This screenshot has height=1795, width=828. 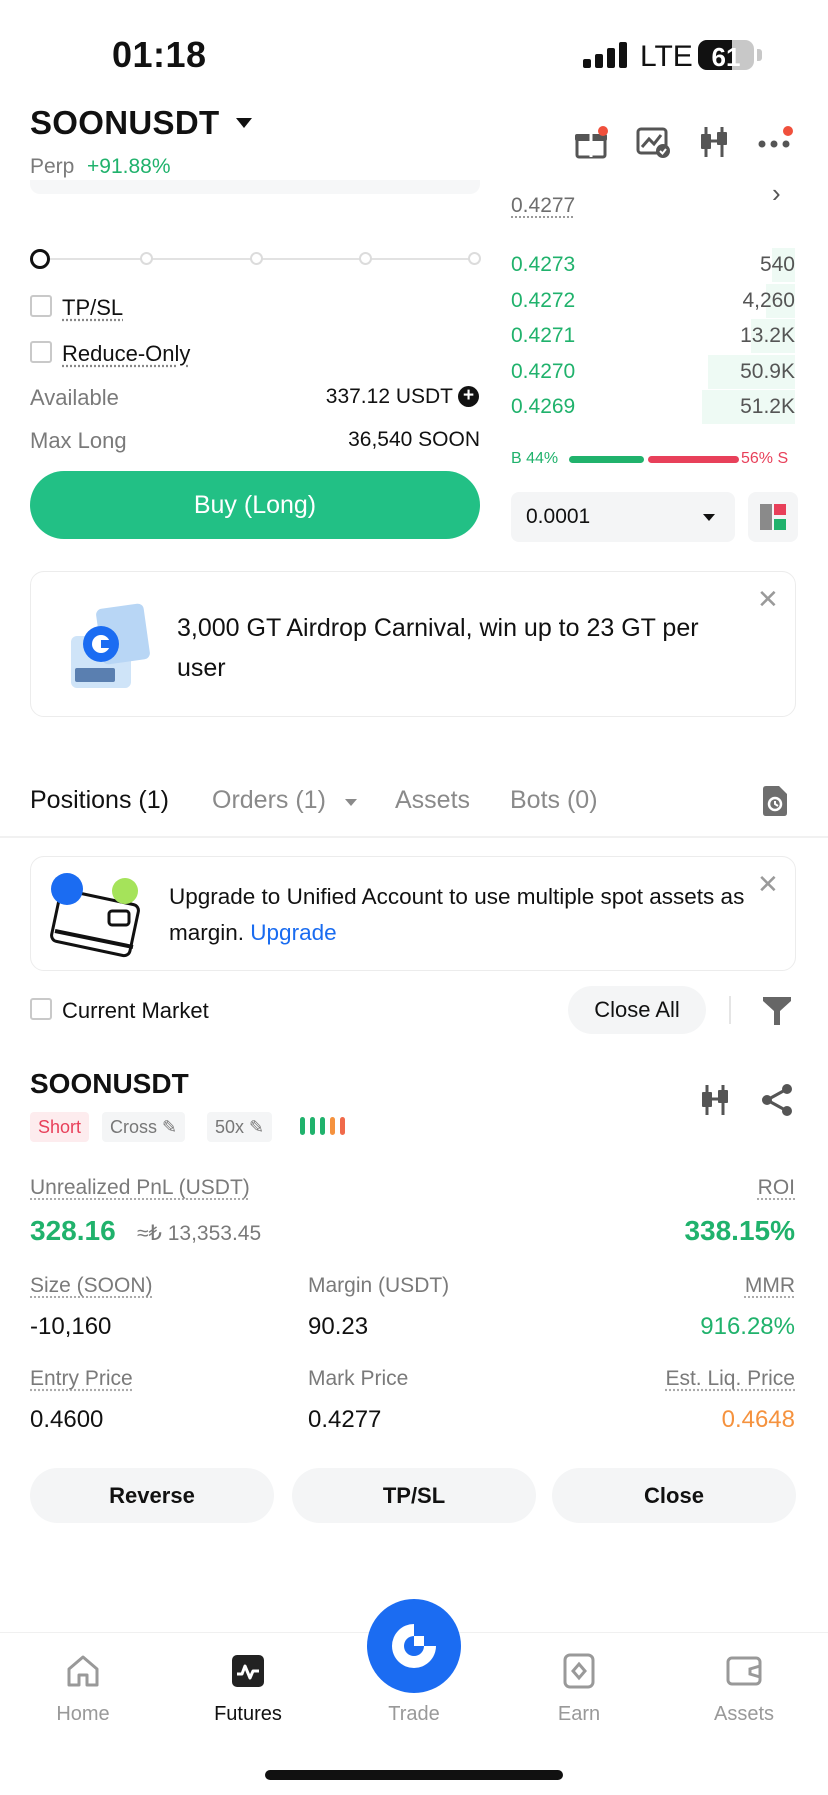 I want to click on margin-value: 90.23, so click(x=338, y=1326).